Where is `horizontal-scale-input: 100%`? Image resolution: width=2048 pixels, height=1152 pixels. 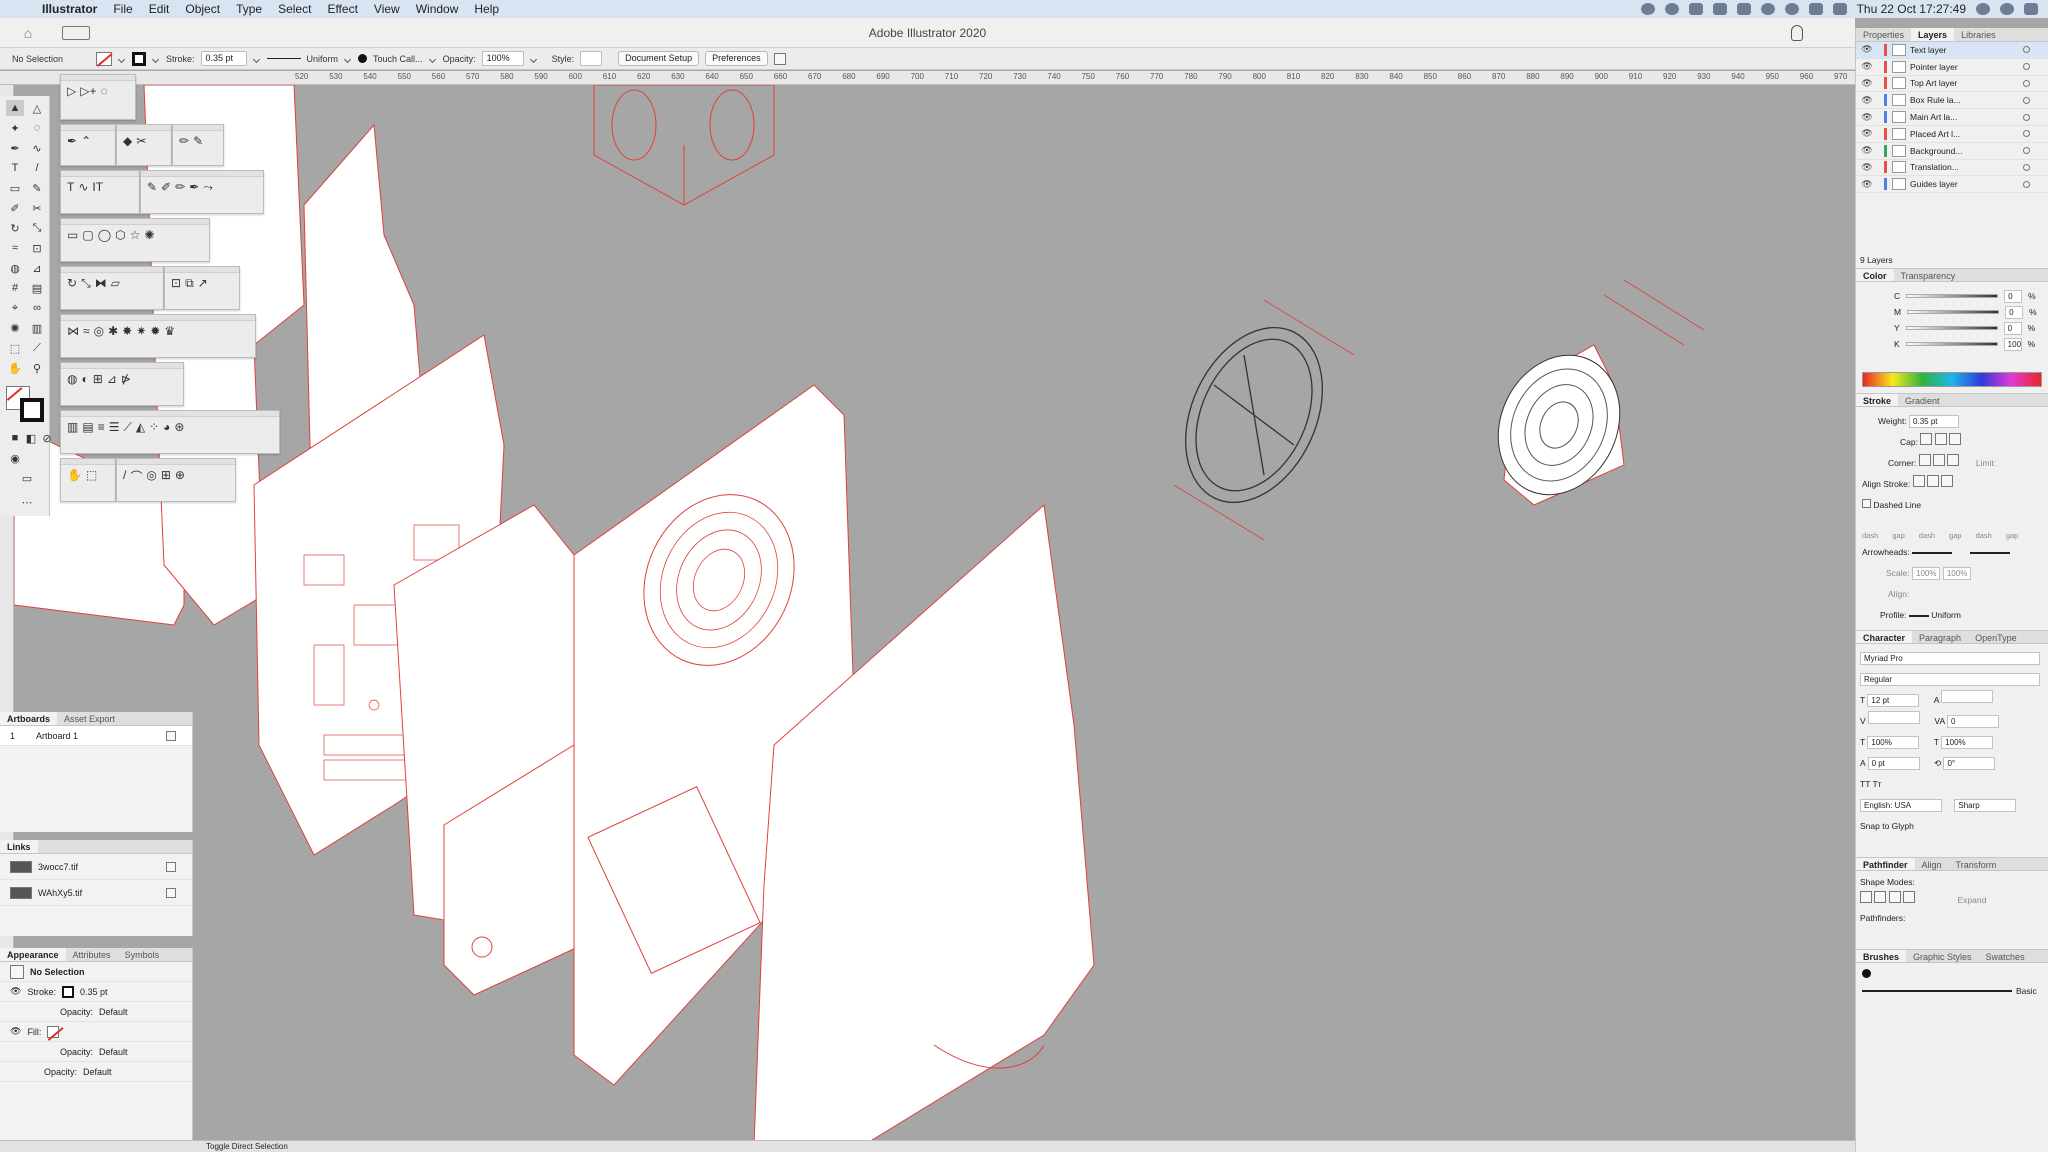 horizontal-scale-input: 100% is located at coordinates (1967, 742).